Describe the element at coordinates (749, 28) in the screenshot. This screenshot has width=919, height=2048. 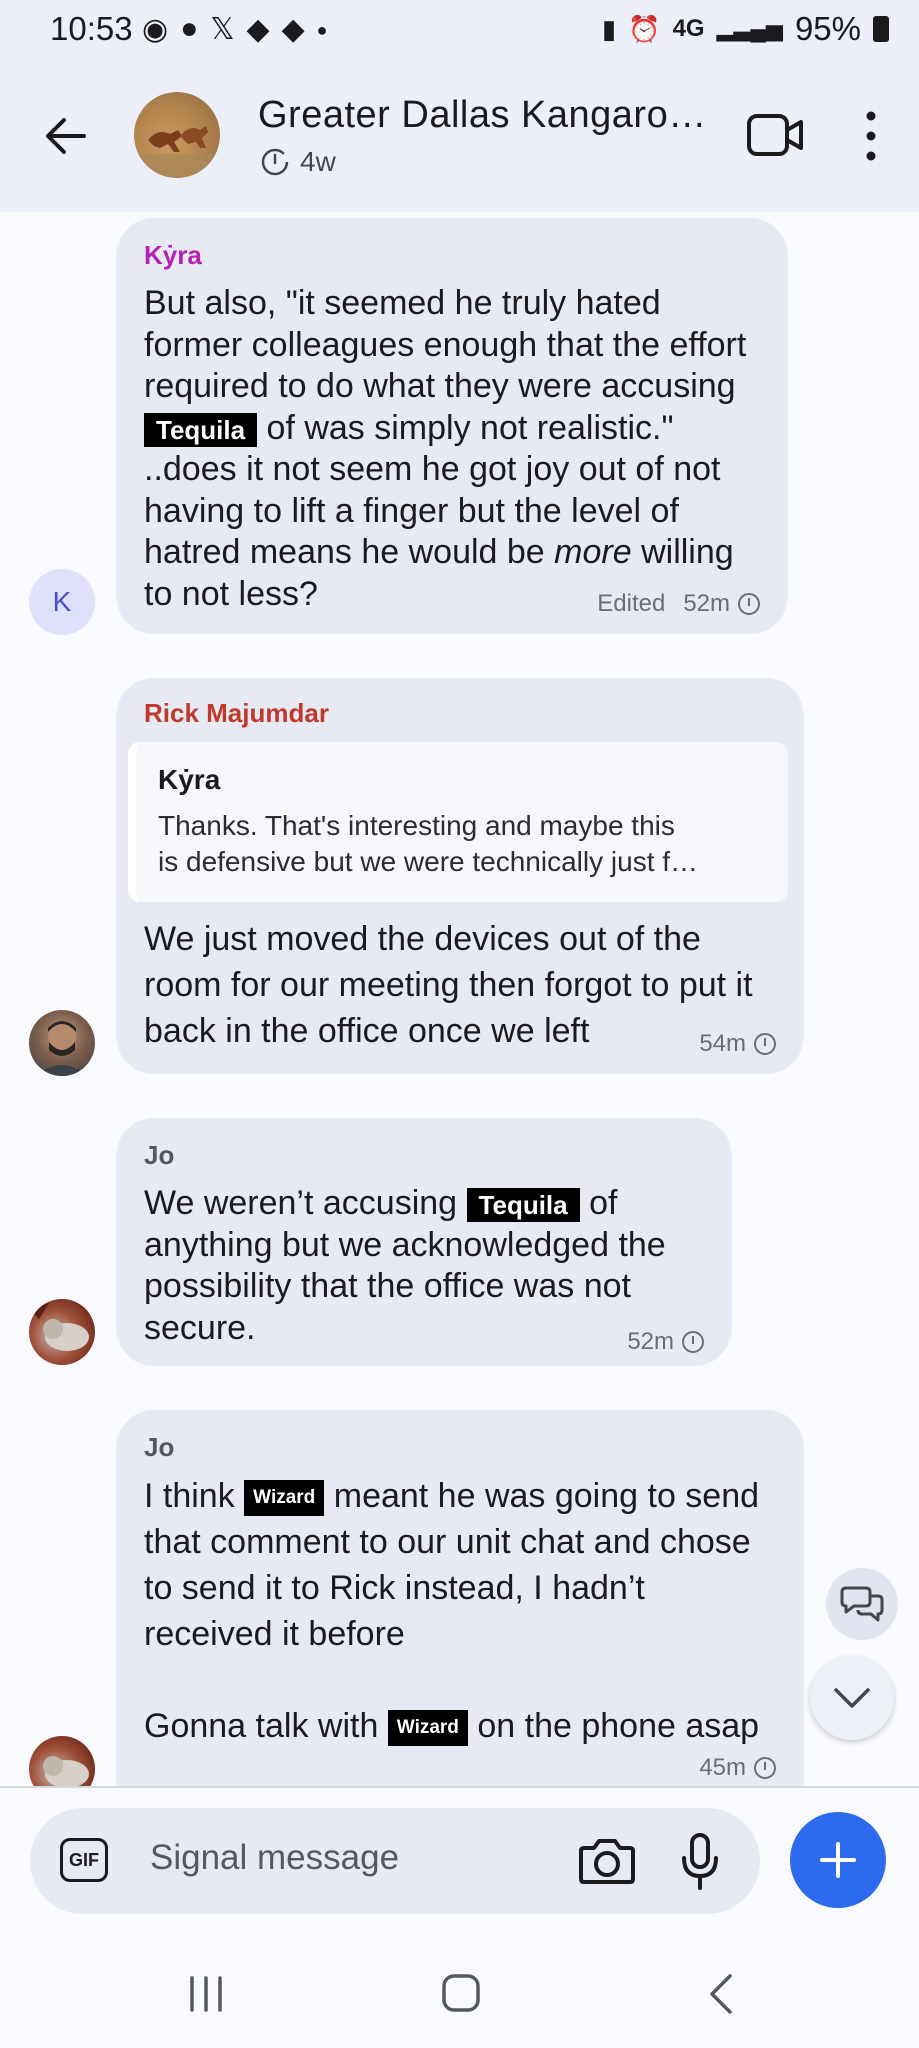
I see `signal-strength-icon: ▂▃▄▅` at that location.